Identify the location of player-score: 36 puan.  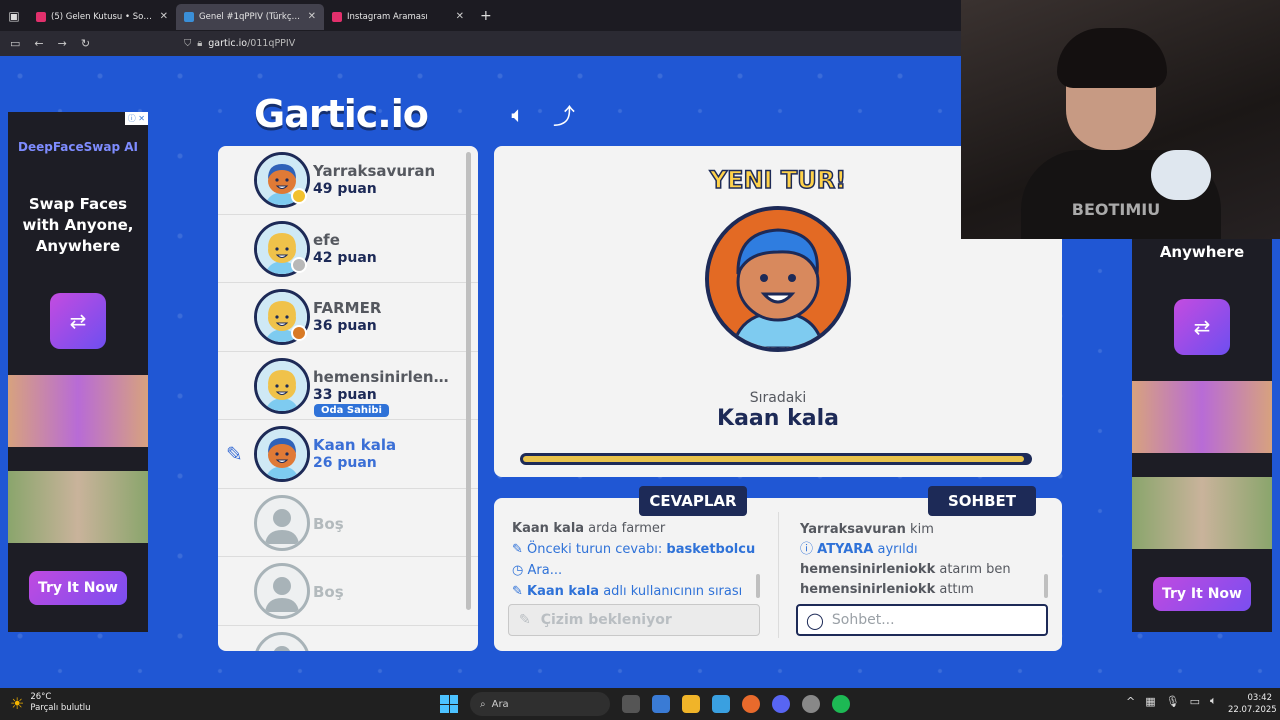
(345, 326).